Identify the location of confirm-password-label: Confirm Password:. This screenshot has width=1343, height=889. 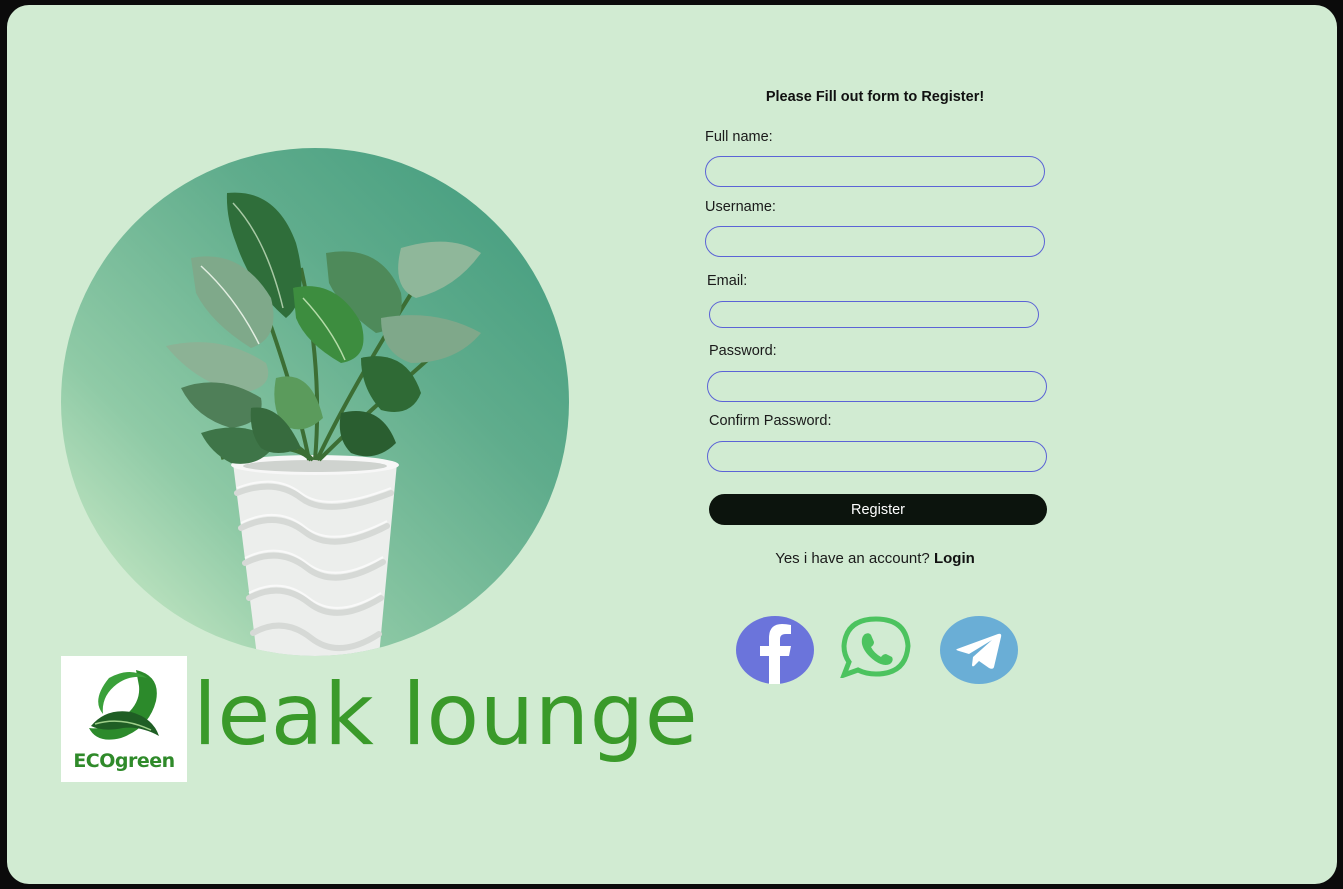
(770, 421).